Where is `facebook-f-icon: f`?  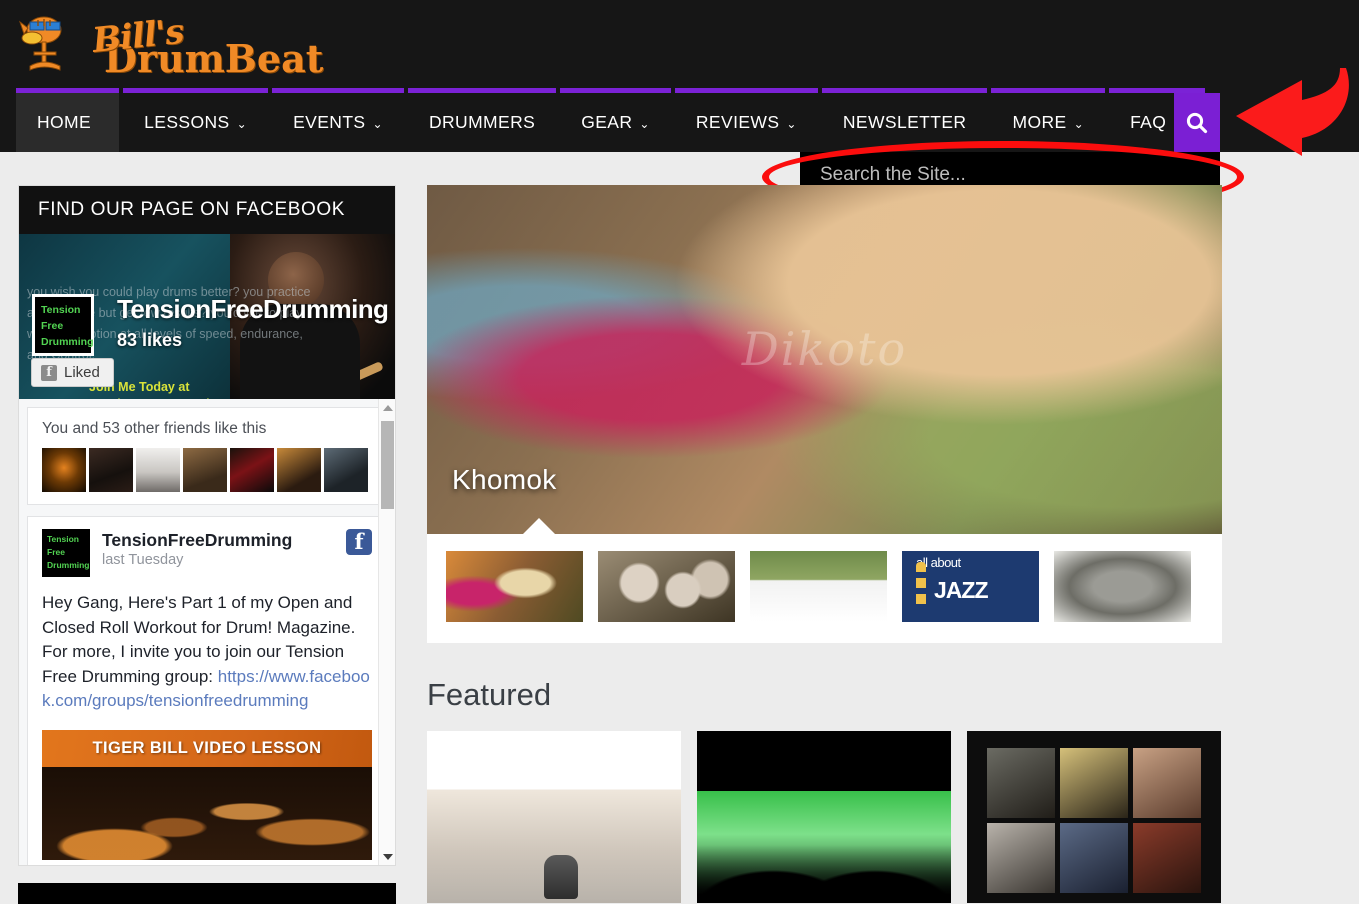 facebook-f-icon: f is located at coordinates (49, 372).